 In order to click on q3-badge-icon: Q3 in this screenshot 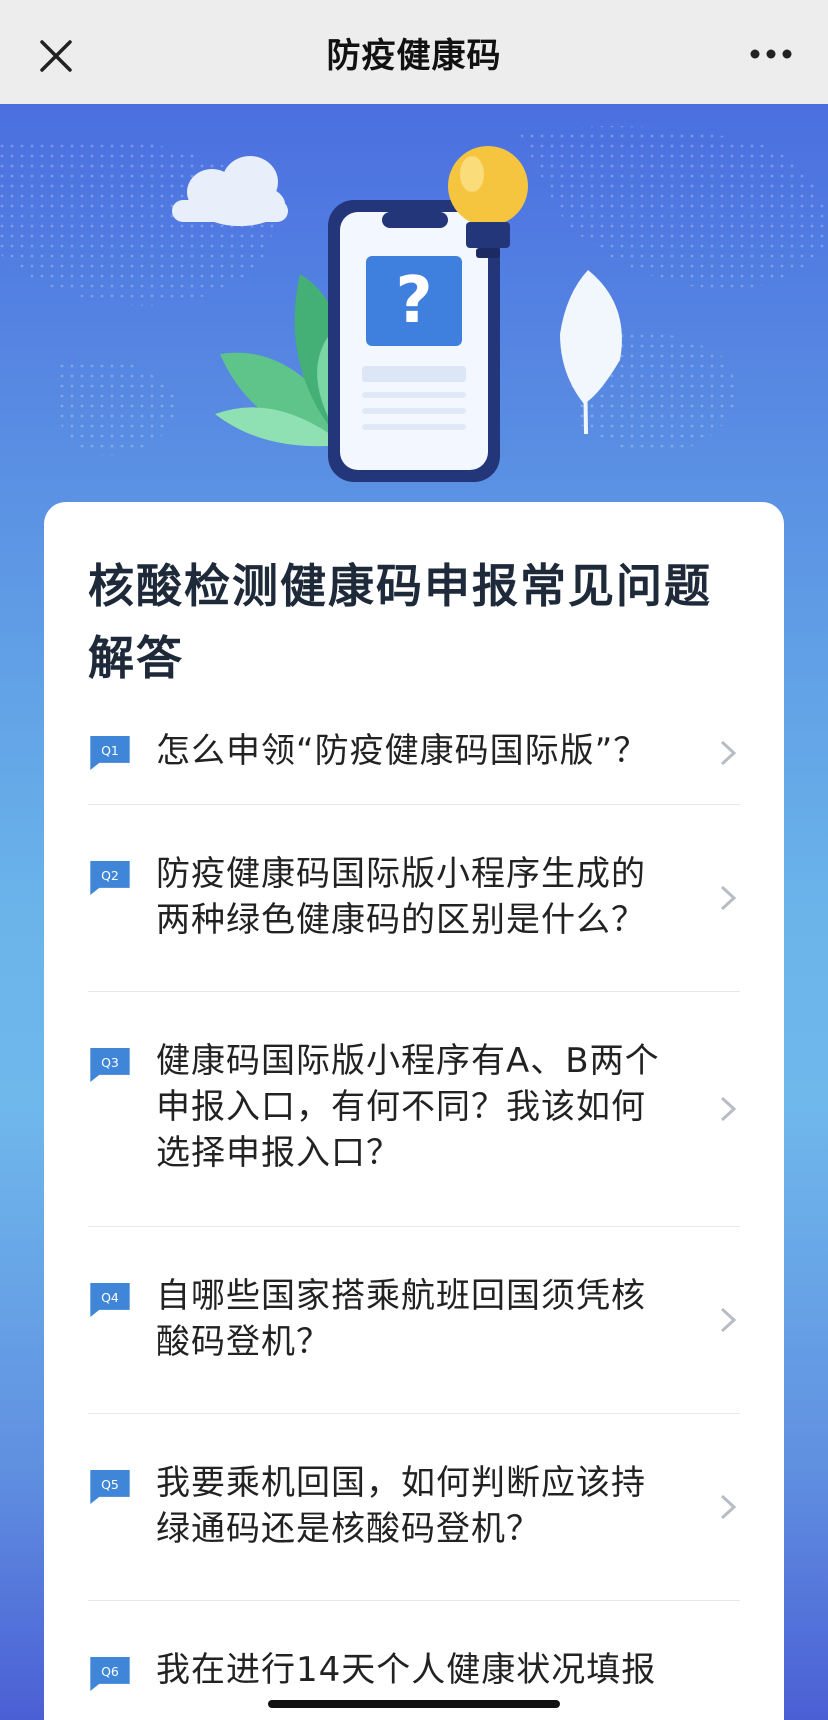, I will do `click(110, 1065)`.